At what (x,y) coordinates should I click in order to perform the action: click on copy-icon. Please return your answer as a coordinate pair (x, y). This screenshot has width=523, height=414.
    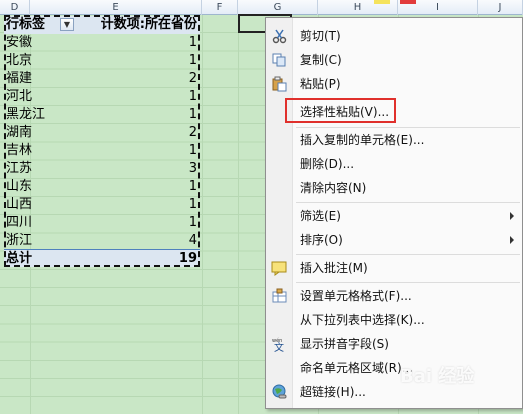
    Looking at the image, I should click on (279, 60).